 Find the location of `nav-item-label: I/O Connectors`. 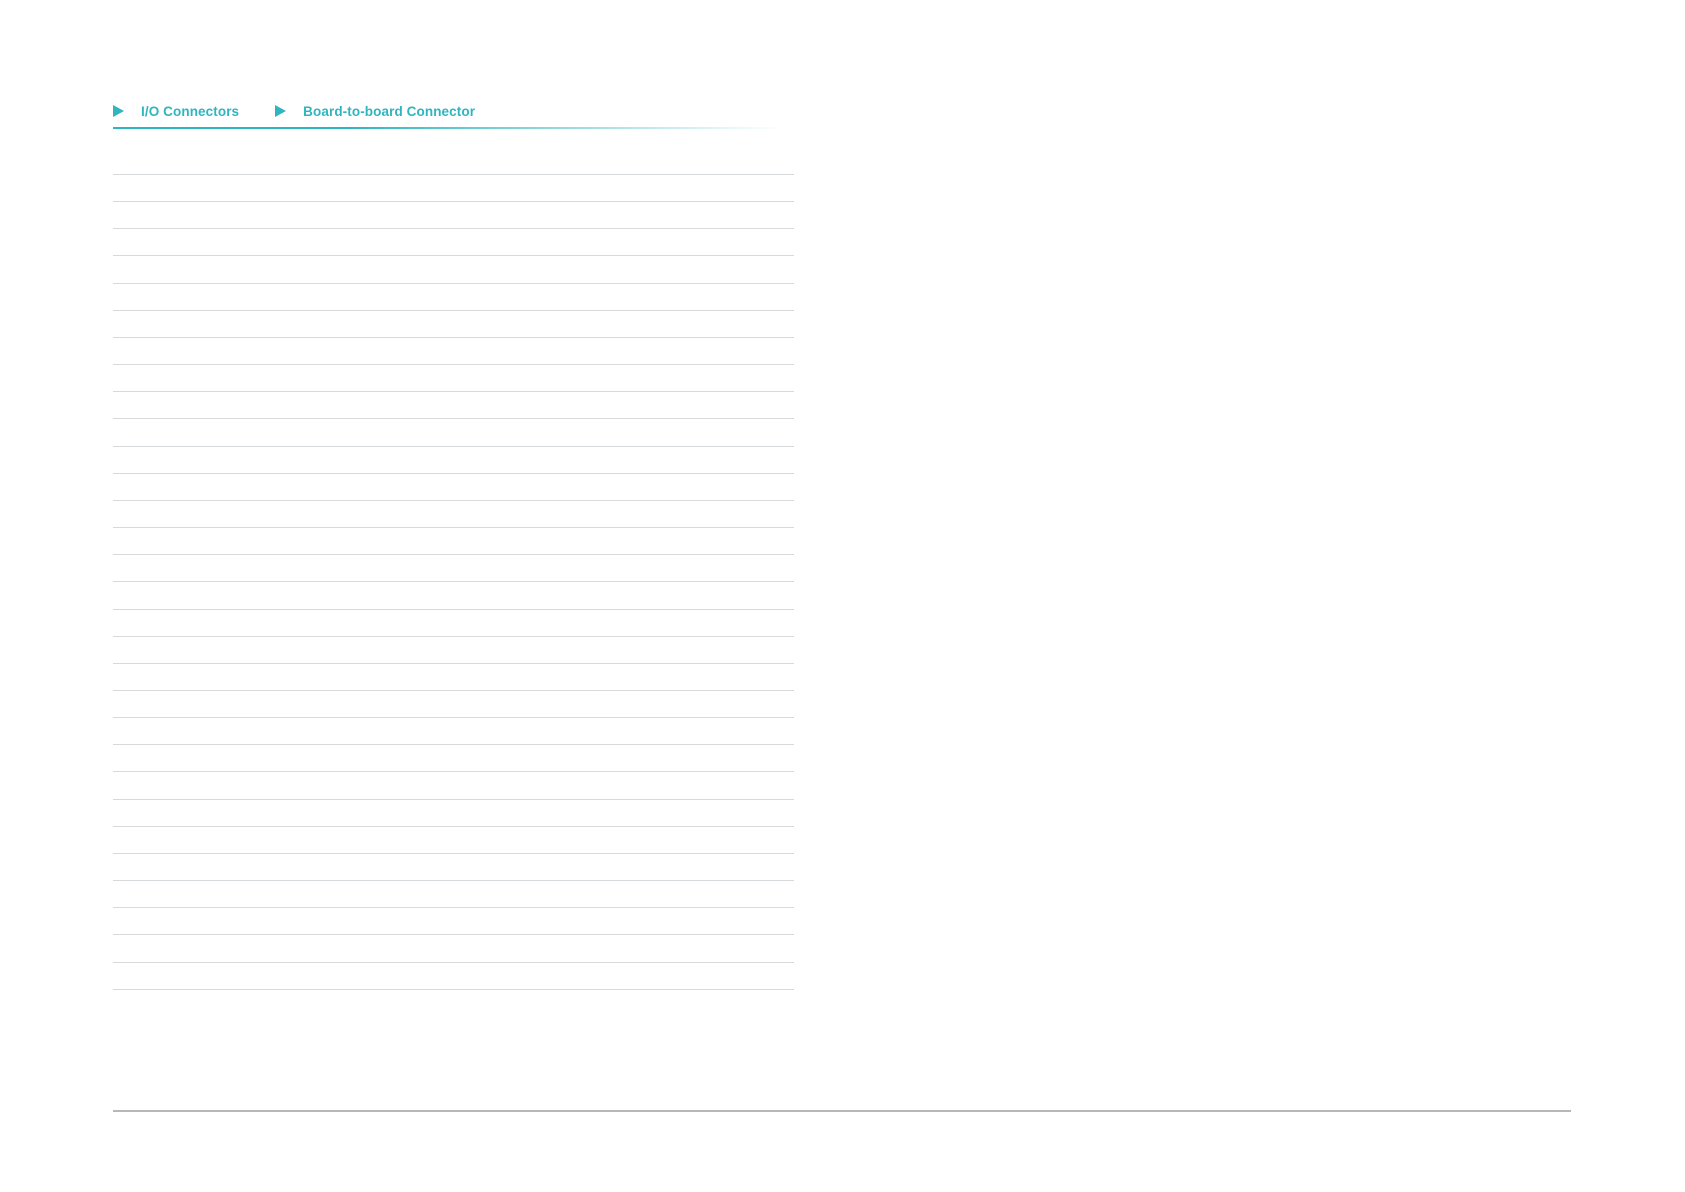

nav-item-label: I/O Connectors is located at coordinates (190, 111).